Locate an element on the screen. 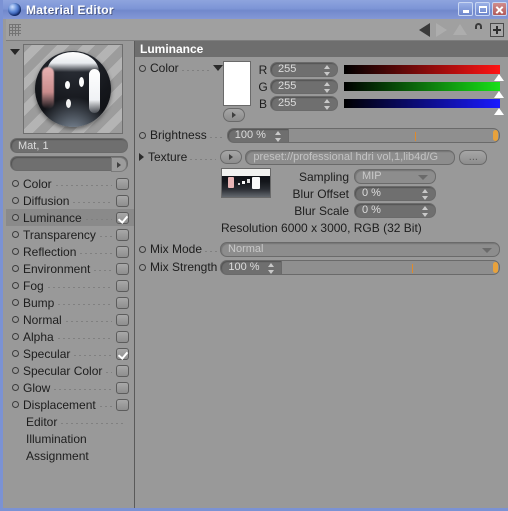 The width and height of the screenshot is (508, 511). blur-offset-spinner-icon is located at coordinates (425, 194).